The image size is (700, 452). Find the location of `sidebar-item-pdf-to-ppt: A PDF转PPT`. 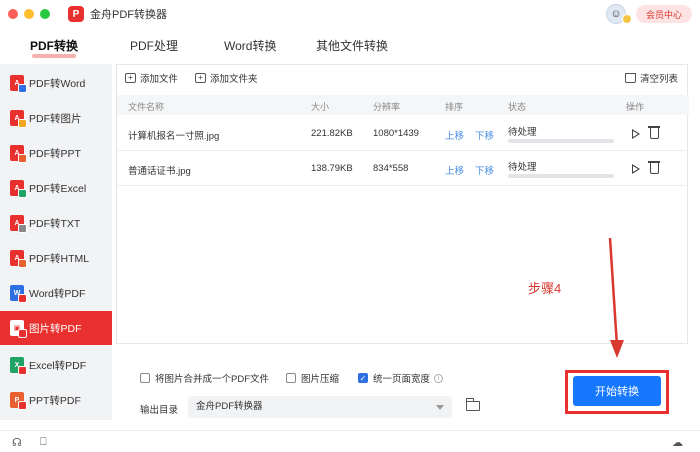

sidebar-item-pdf-to-ppt: A PDF转PPT is located at coordinates (56, 153).